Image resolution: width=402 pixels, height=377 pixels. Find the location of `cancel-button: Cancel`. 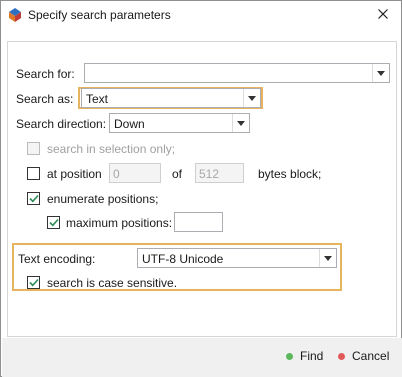

cancel-button: Cancel is located at coordinates (363, 356).